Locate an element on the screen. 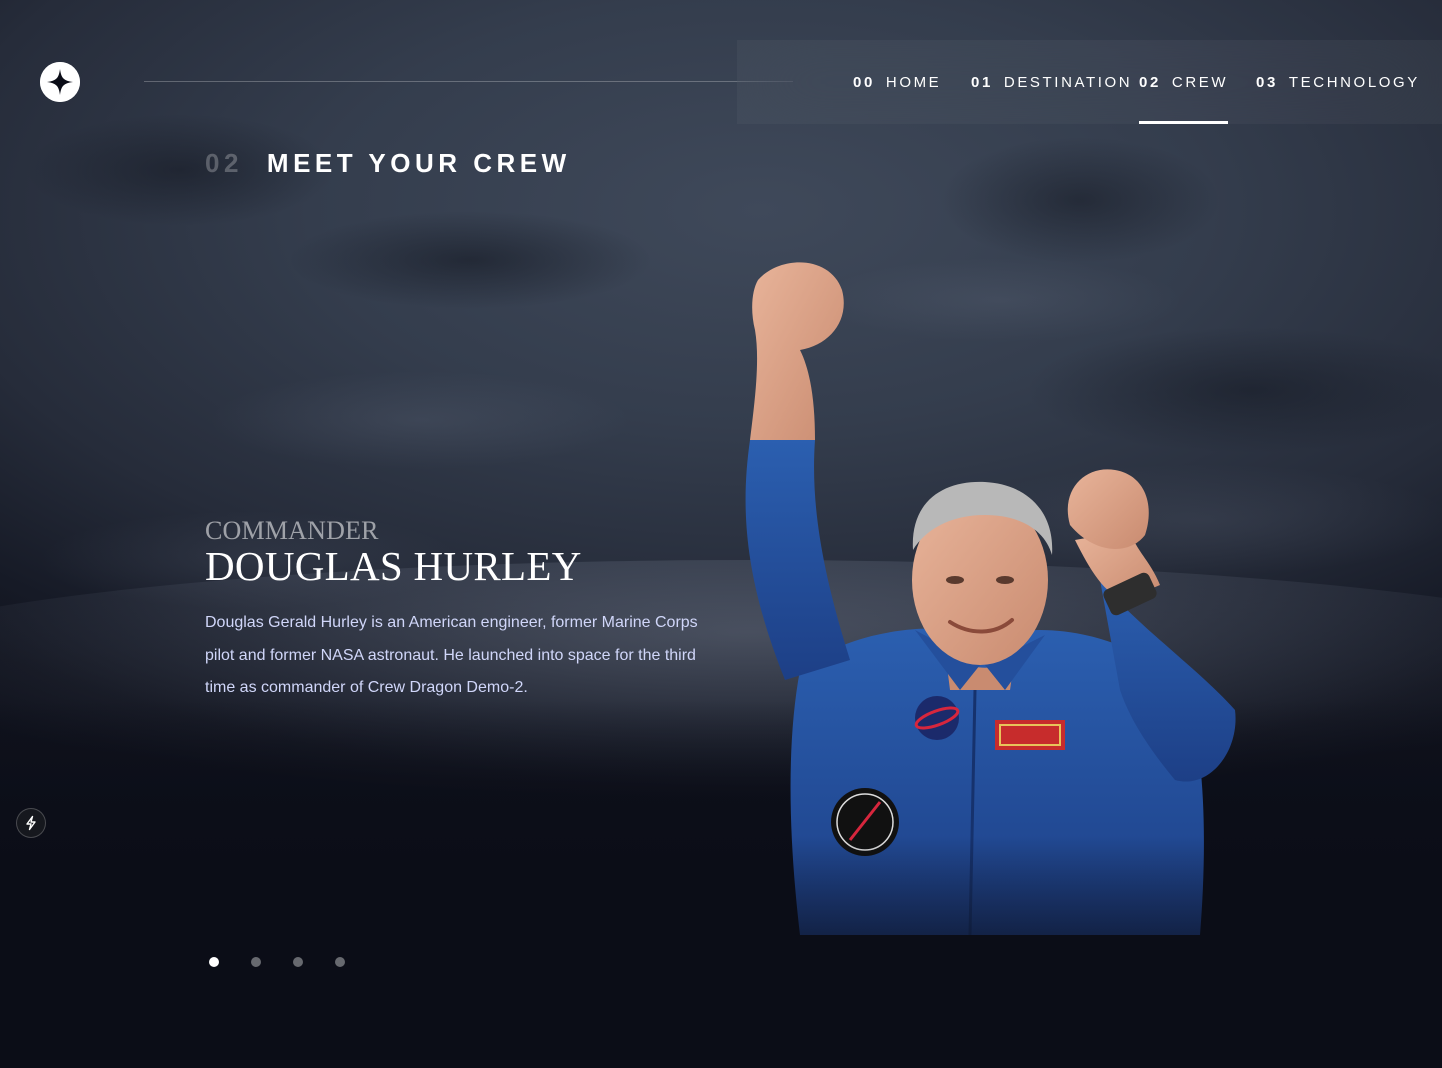 The height and width of the screenshot is (1068, 1442). nav-item-label: DESTINATION is located at coordinates (1068, 82).